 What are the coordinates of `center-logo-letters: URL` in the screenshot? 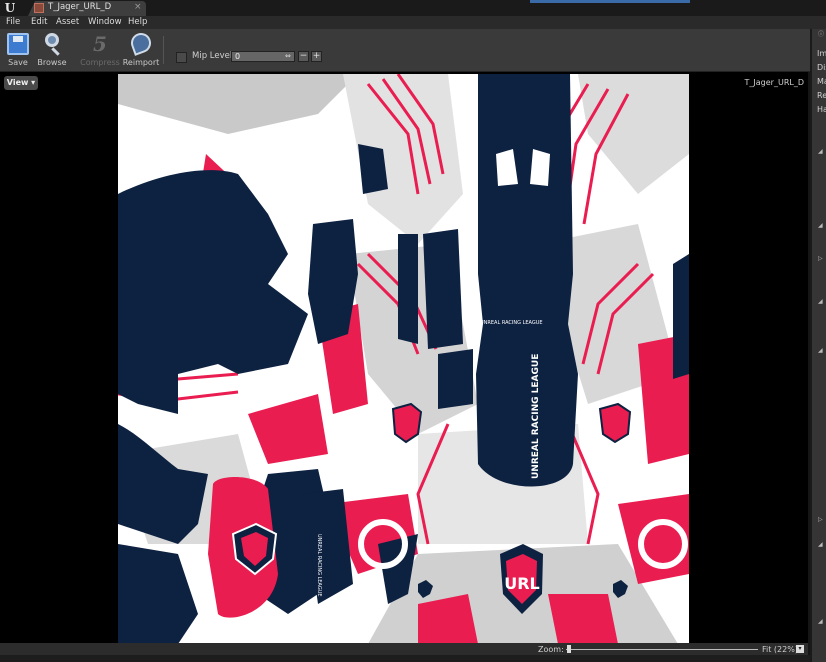 It's located at (522, 583).